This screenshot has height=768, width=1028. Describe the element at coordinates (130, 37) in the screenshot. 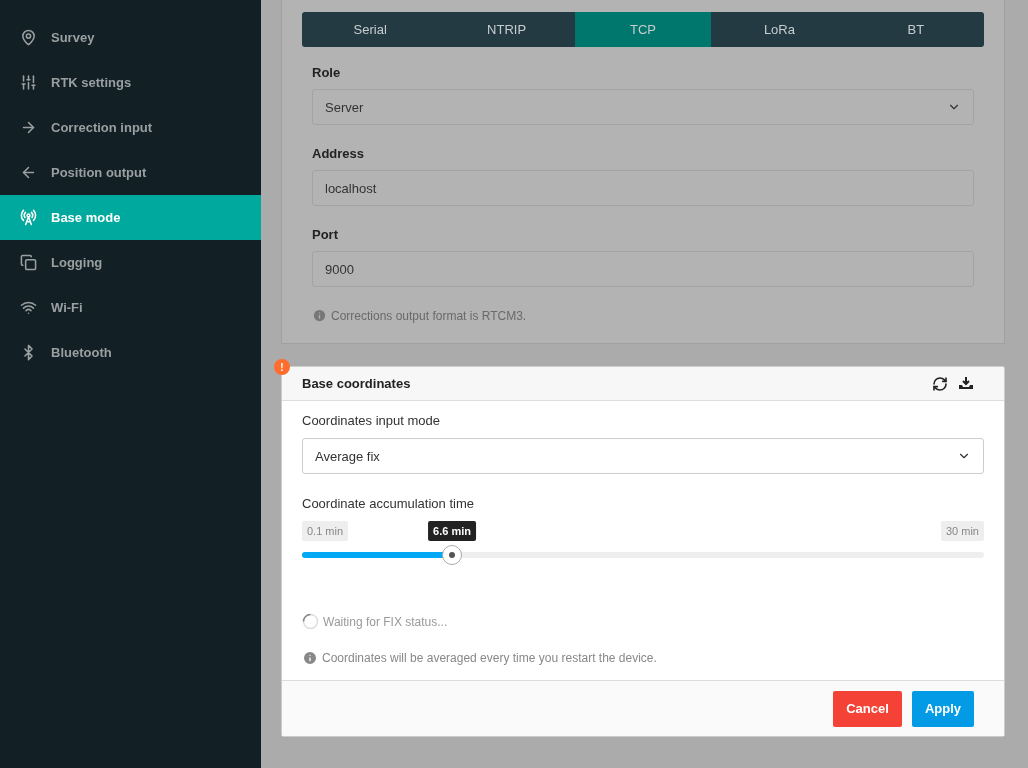

I see `sidebar-item: Survey` at that location.